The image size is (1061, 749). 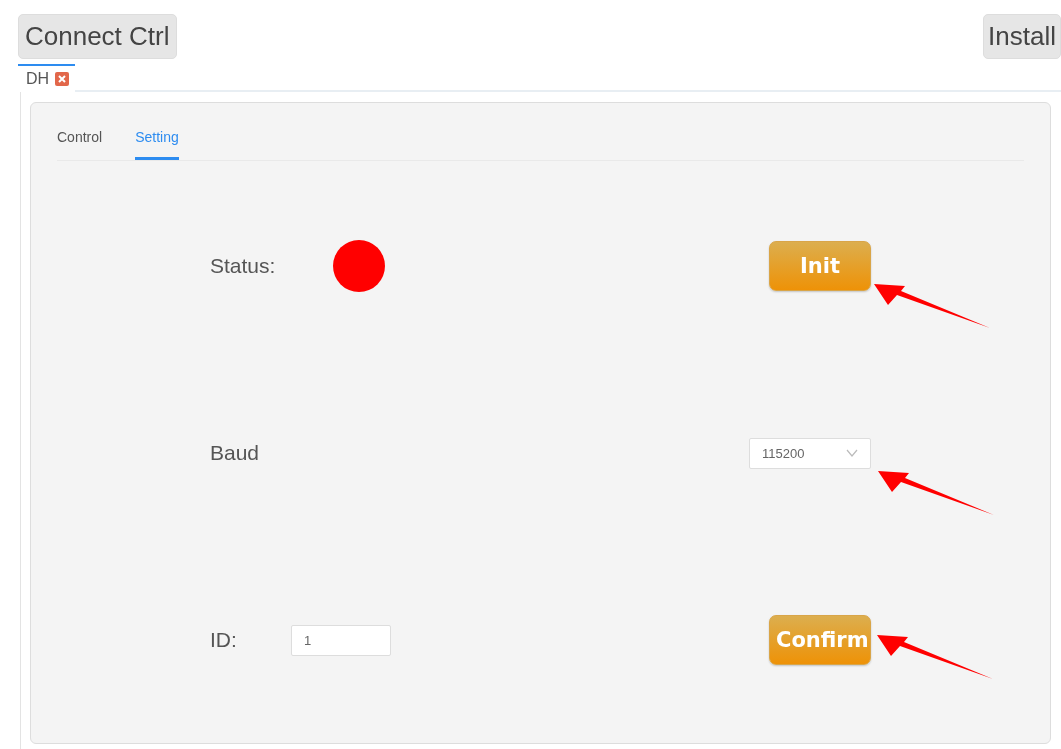 What do you see at coordinates (80, 143) in the screenshot?
I see `tab: Control` at bounding box center [80, 143].